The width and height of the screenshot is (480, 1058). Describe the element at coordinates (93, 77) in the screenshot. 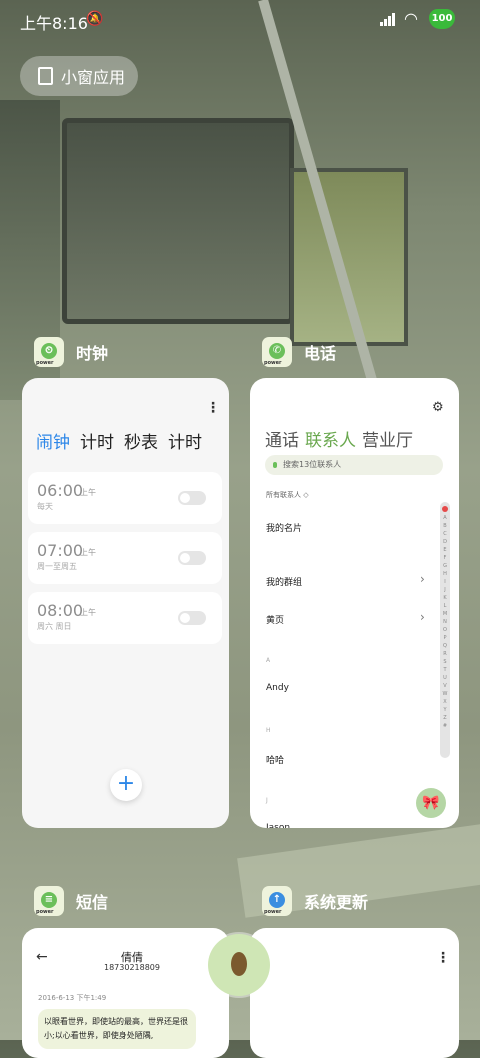

I see `small-window-apps-label: 小窗应用` at that location.